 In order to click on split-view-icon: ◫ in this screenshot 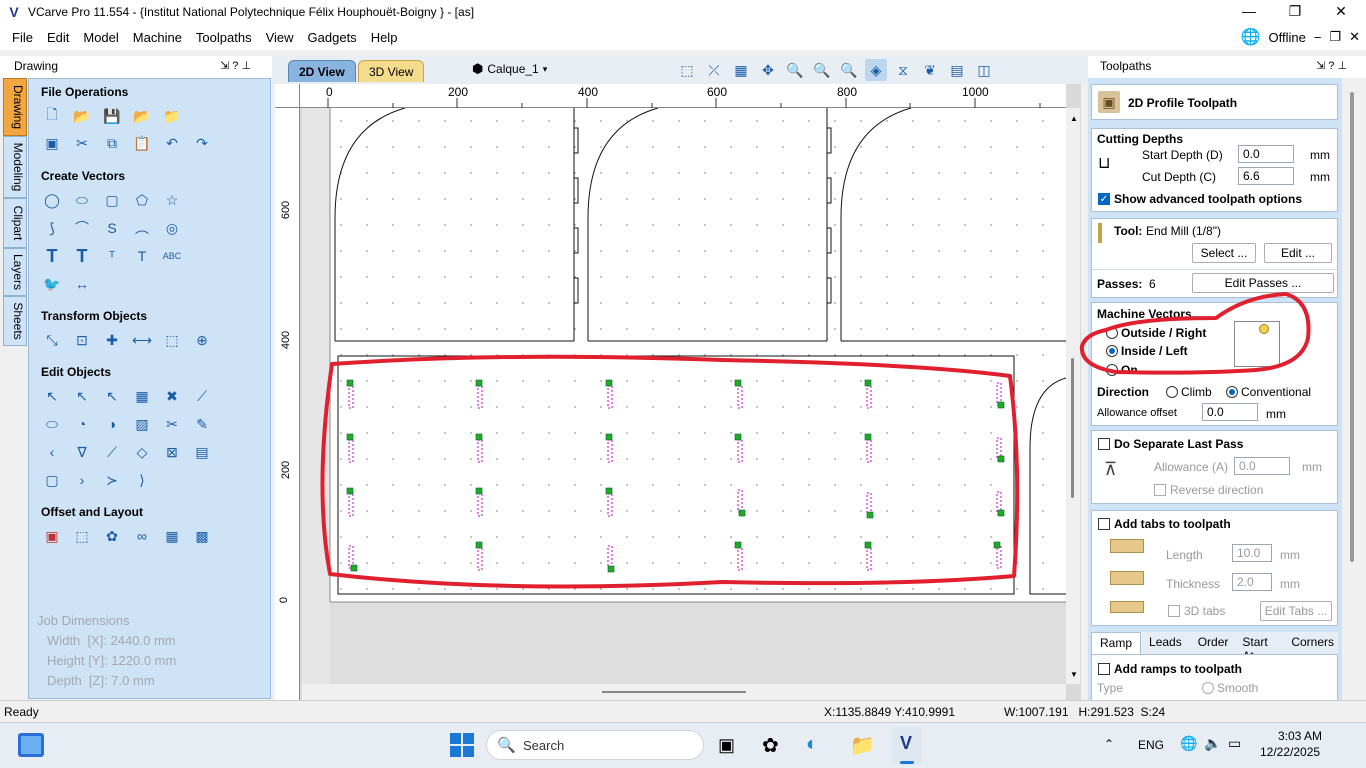, I will do `click(984, 70)`.